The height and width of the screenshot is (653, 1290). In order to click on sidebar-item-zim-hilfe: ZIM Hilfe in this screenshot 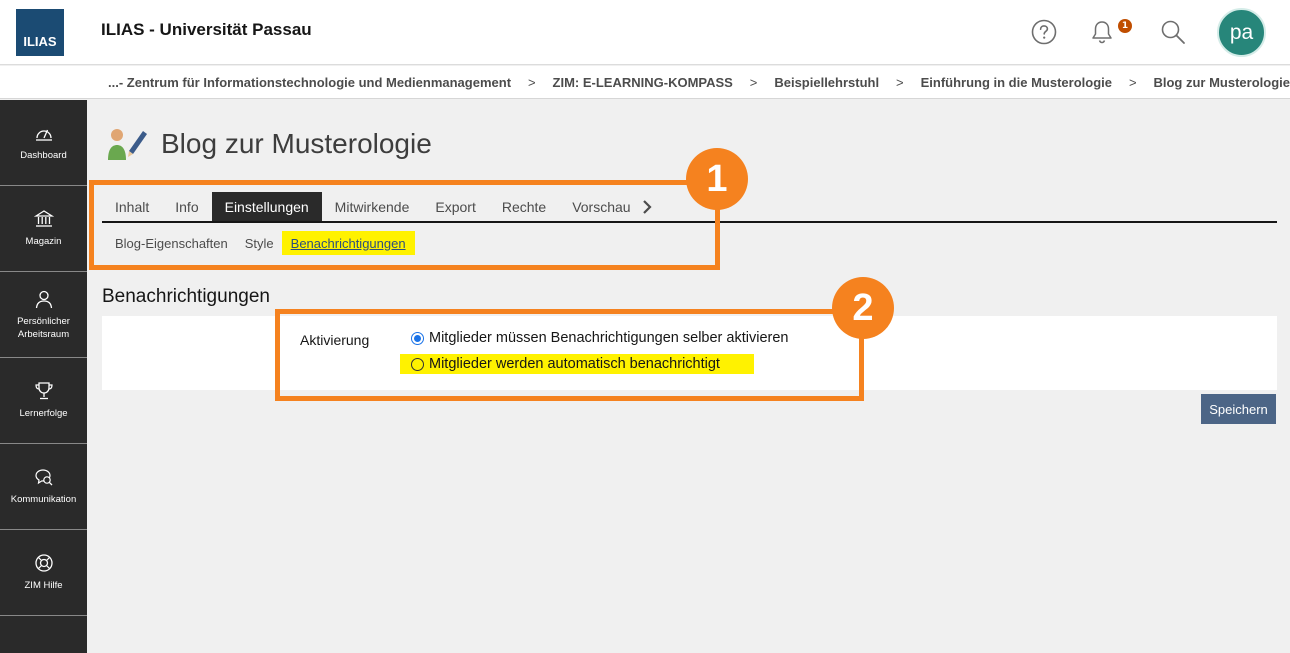, I will do `click(43, 573)`.